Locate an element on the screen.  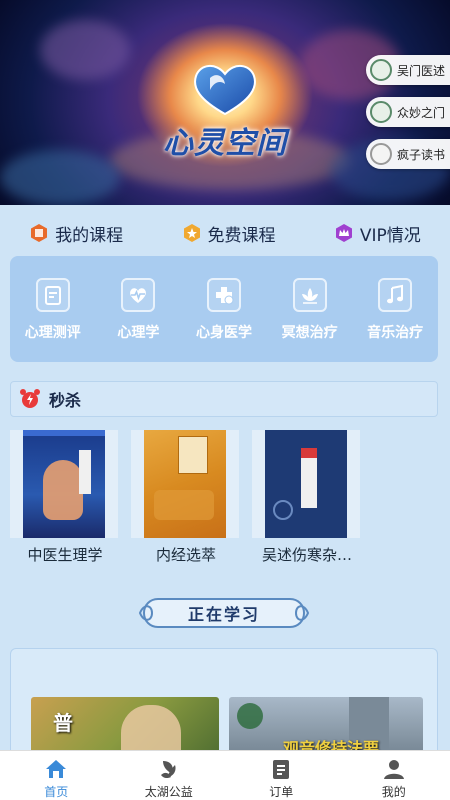
category-panel: 心理测评 心理学 心身医学 冥想治疗 音乐治疗 is located at coordinates (224, 309).